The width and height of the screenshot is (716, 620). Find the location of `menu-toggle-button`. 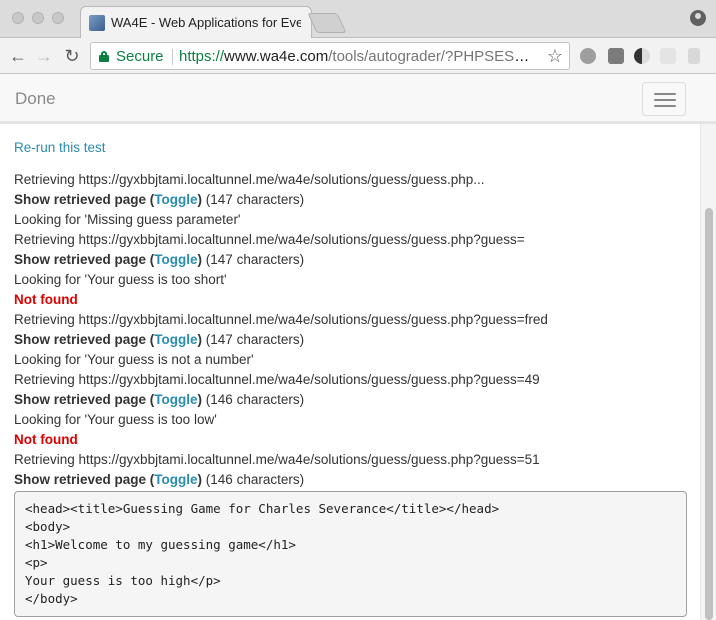

menu-toggle-button is located at coordinates (664, 99).